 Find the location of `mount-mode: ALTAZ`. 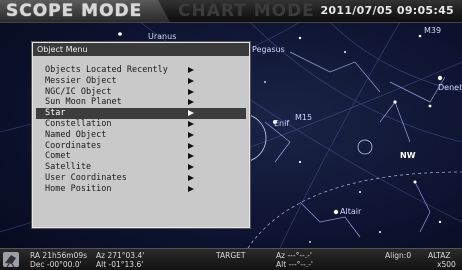

mount-mode: ALTAZ is located at coordinates (439, 255).